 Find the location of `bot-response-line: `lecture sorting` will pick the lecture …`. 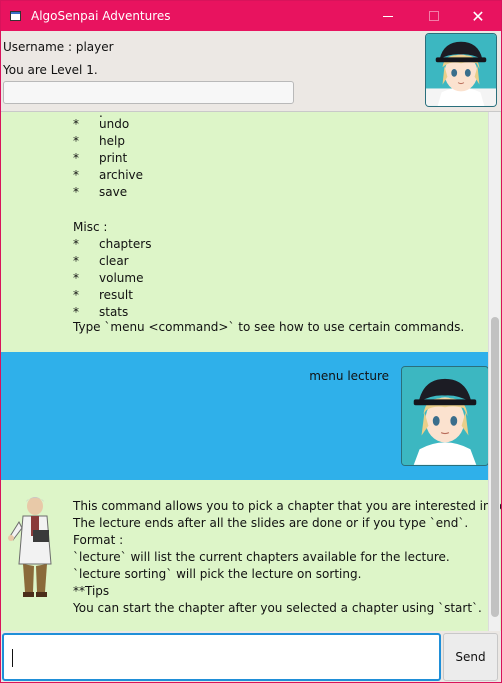

bot-response-line: `lecture sorting` will pick the lecture … is located at coordinates (217, 574).